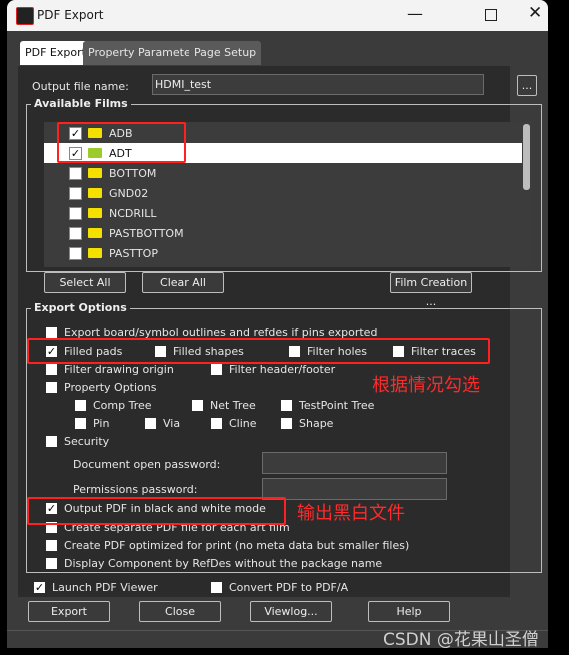 The width and height of the screenshot is (569, 655). Describe the element at coordinates (336, 405) in the screenshot. I see `testpoint-tree-label: TestPoint Tree` at that location.